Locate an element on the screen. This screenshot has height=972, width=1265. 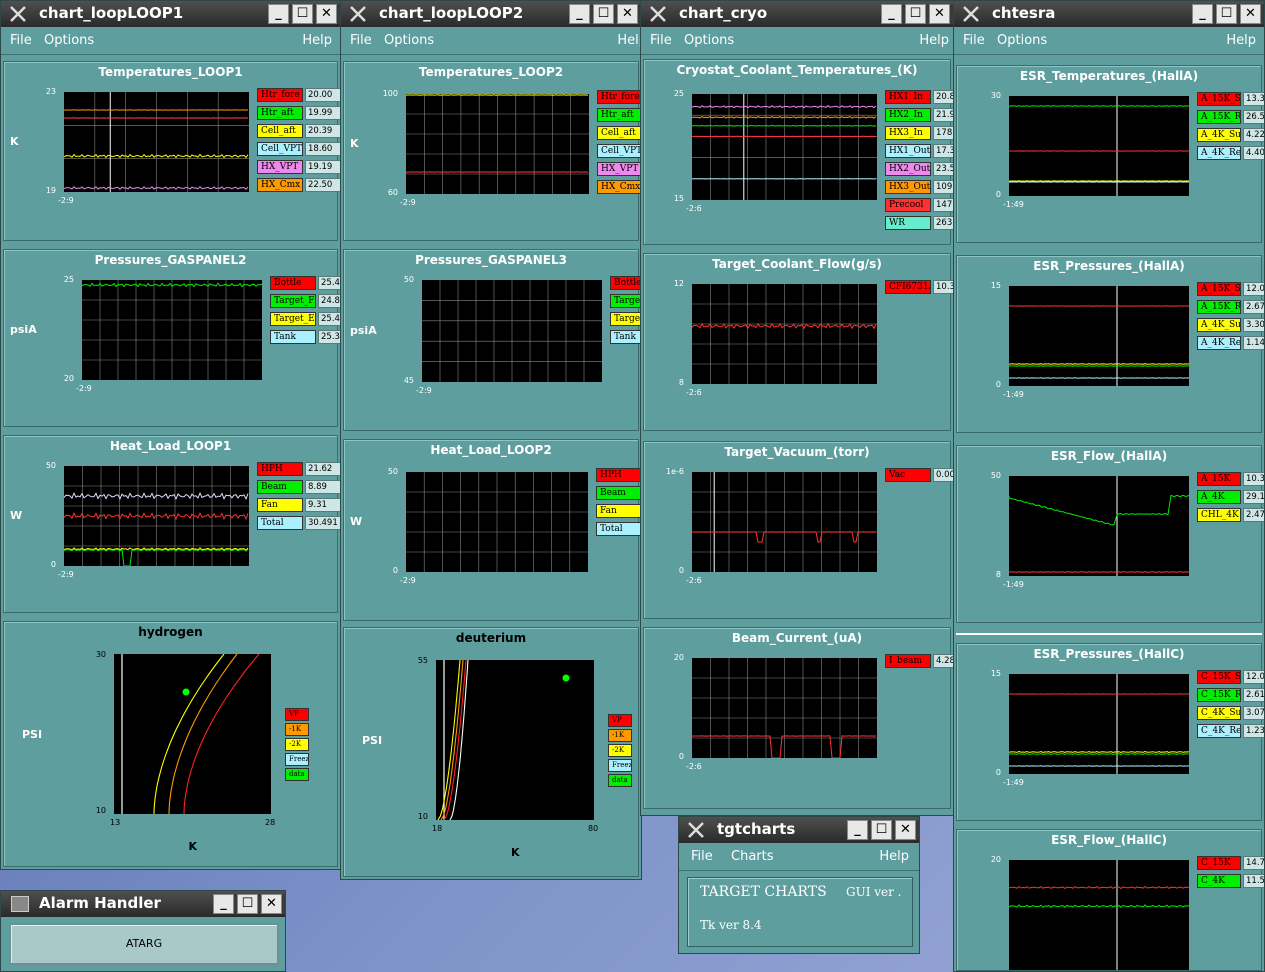
legend-item: HX2_In is located at coordinates (908, 115).